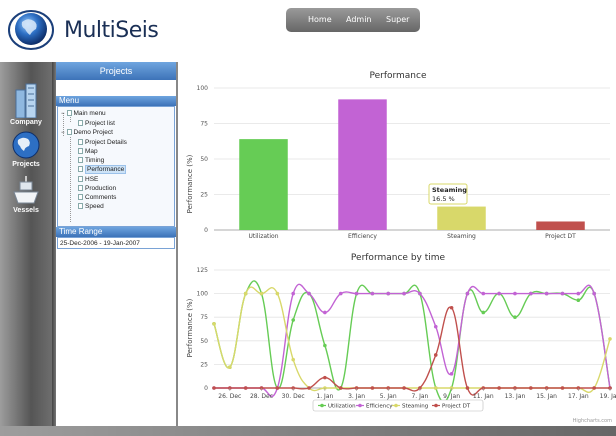 The image size is (616, 436). What do you see at coordinates (26, 249) in the screenshot?
I see `left-sidebar: Company Projects Vessels` at bounding box center [26, 249].